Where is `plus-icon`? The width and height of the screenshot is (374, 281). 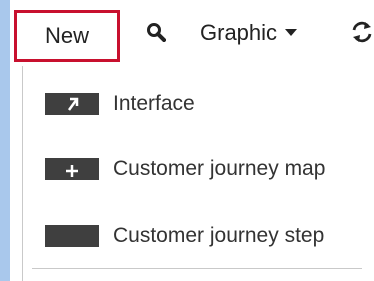
plus-icon is located at coordinates (72, 169).